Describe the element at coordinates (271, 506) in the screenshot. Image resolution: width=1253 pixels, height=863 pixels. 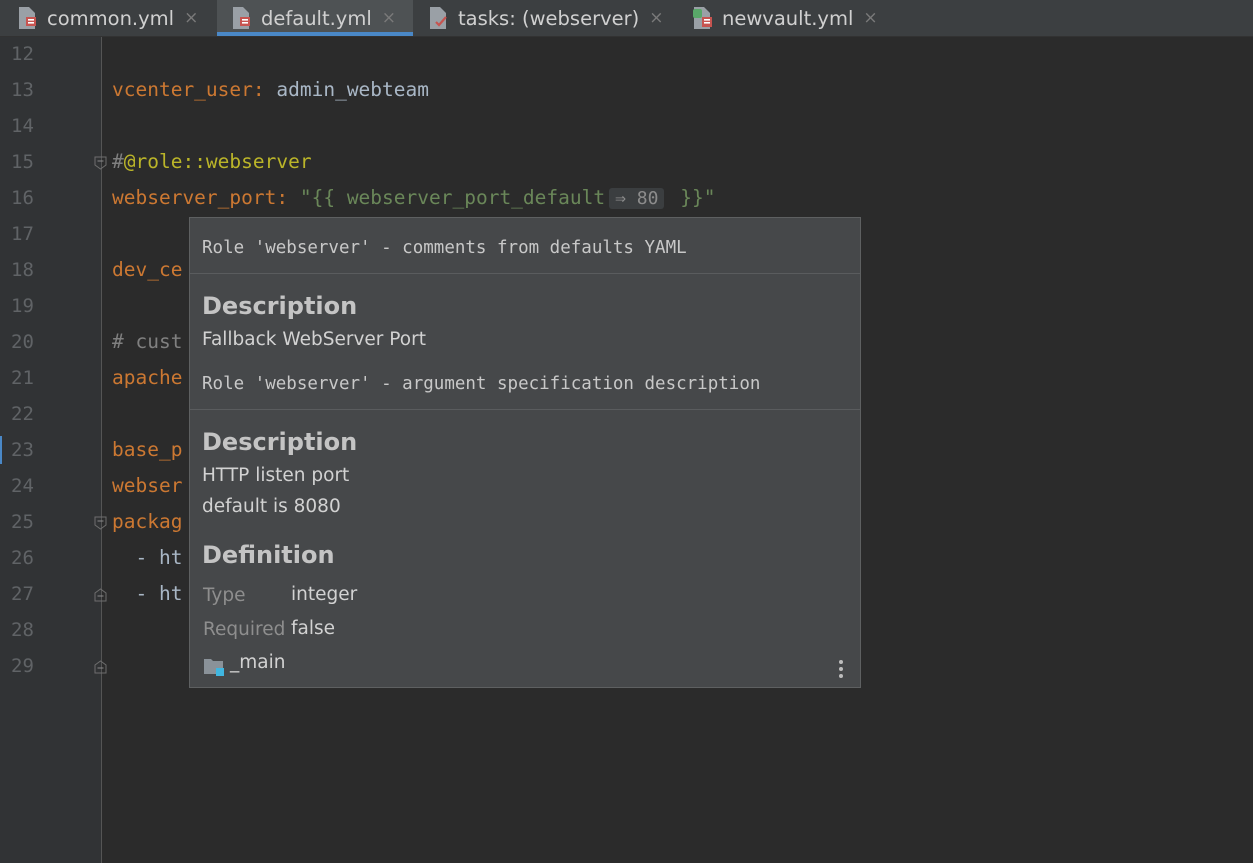
I see `description-text: default is 8080` at that location.